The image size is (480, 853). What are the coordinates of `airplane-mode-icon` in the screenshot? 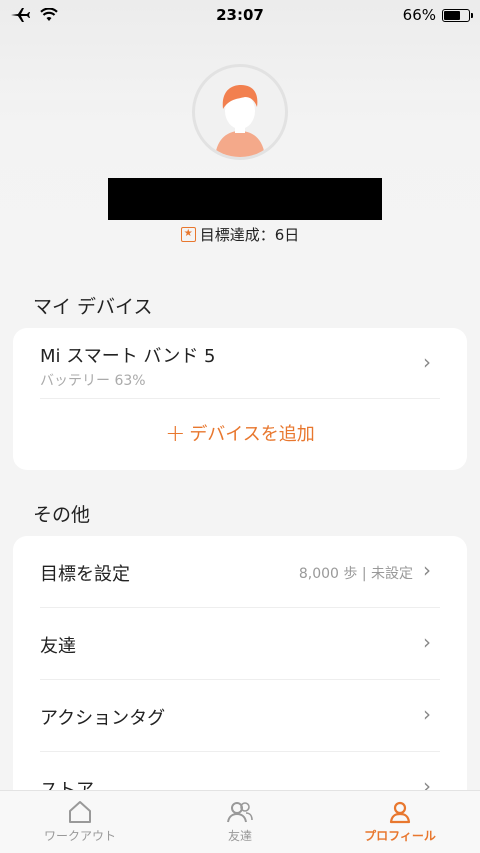 It's located at (20, 15).